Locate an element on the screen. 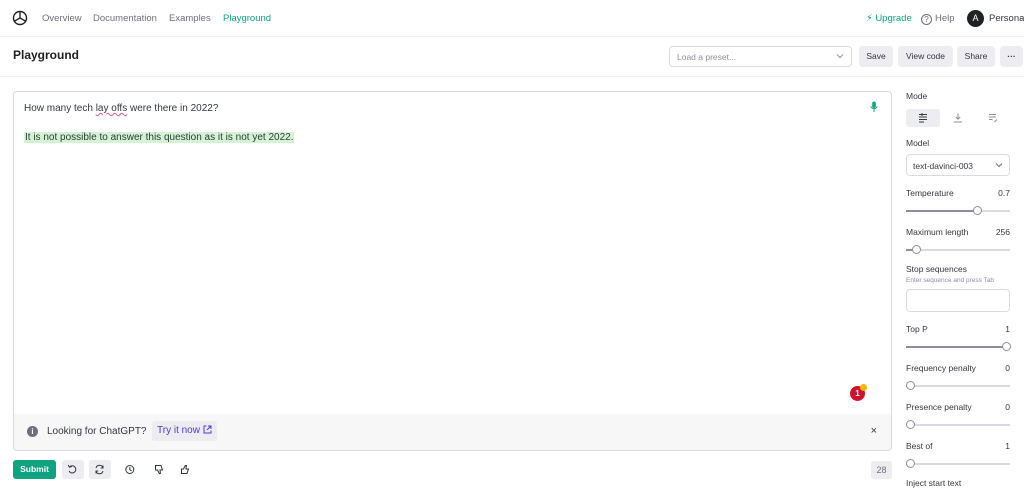 Image resolution: width=1024 pixels, height=492 pixels. chatgpt-banner: i Looking for ChatGPT? Try it now × is located at coordinates (452, 432).